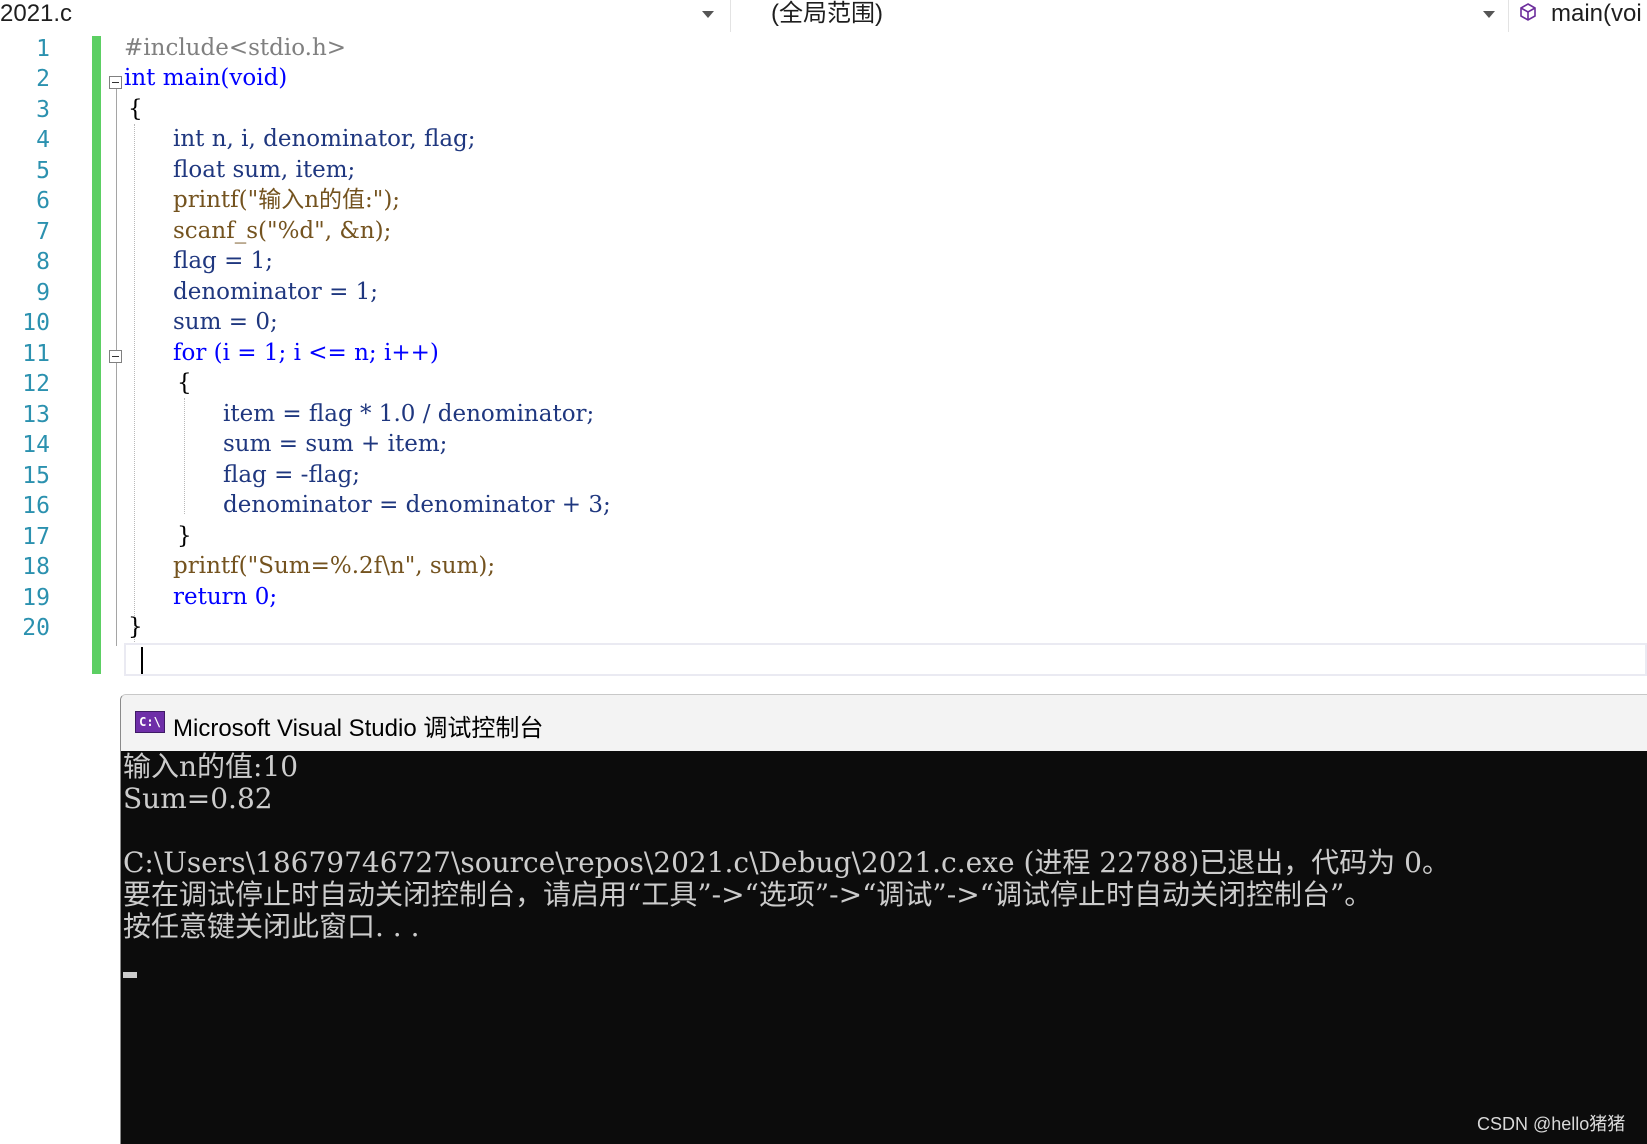 Image resolution: width=1647 pixels, height=1144 pixels. I want to click on line-number: 6, so click(43, 201).